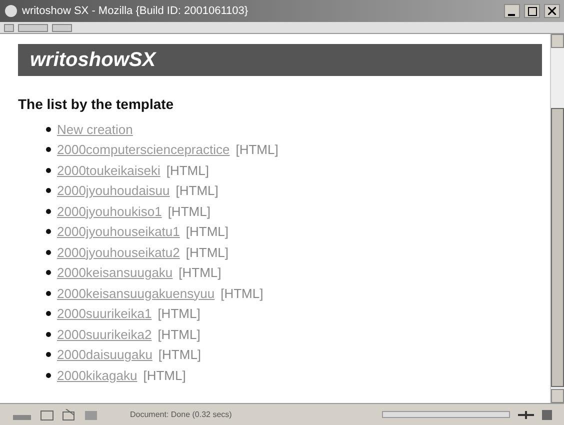  I want to click on banner: writoshowSX, so click(280, 60).